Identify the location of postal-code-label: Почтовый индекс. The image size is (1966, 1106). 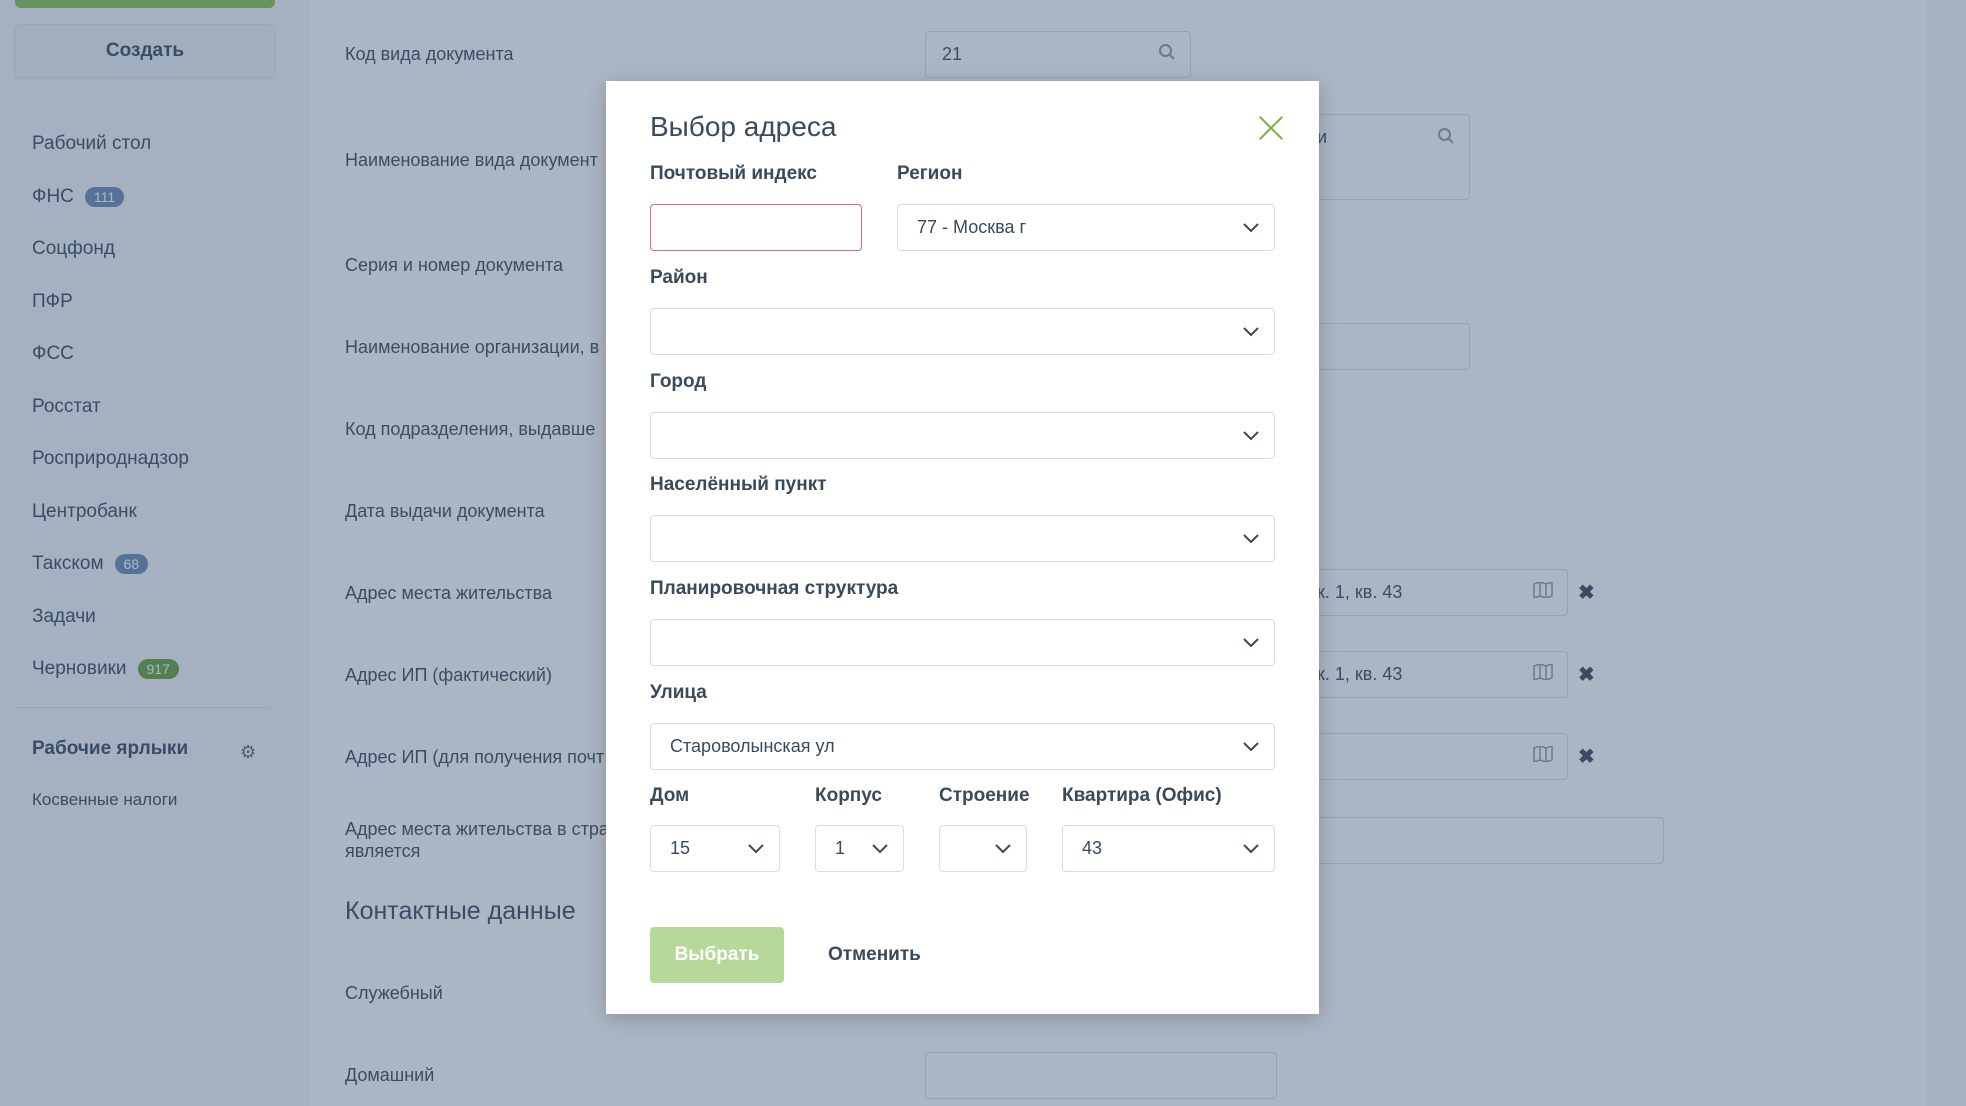
(733, 173).